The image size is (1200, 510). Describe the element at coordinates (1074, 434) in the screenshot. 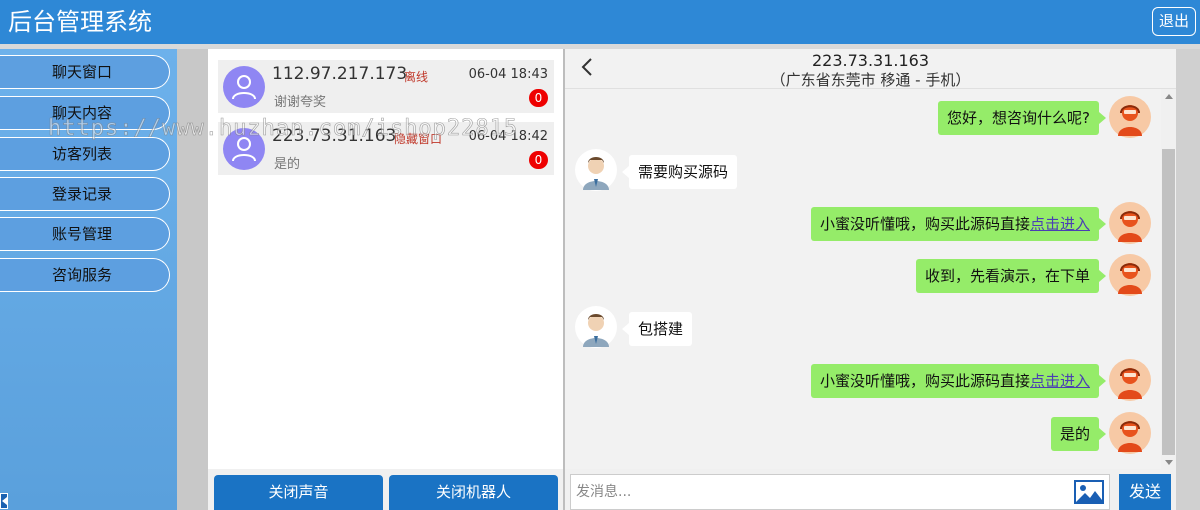

I see `message-text: 是的` at that location.